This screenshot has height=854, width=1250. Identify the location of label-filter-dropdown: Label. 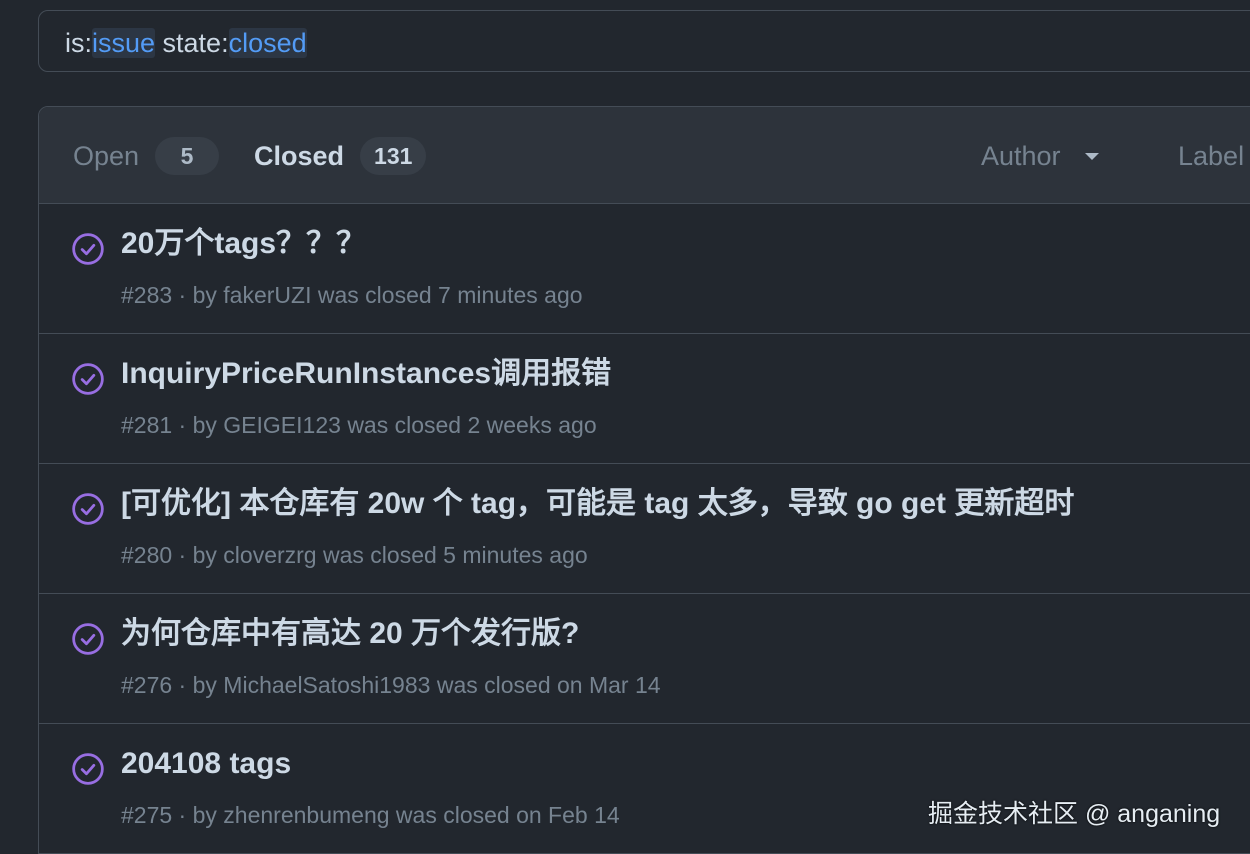
(1211, 156).